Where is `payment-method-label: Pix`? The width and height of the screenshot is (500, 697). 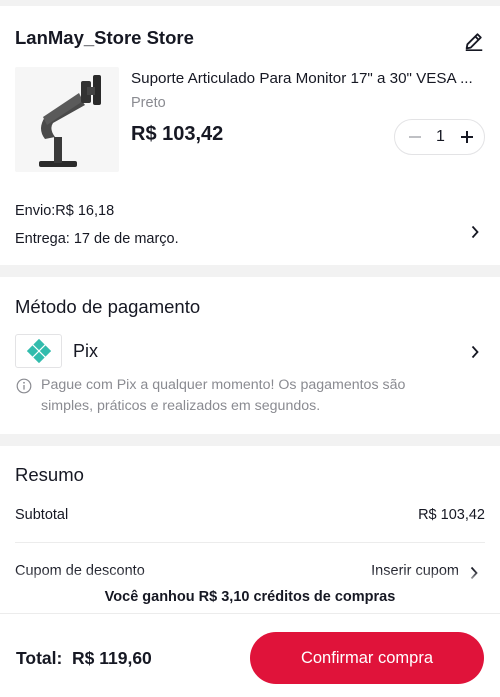
payment-method-label: Pix is located at coordinates (86, 351).